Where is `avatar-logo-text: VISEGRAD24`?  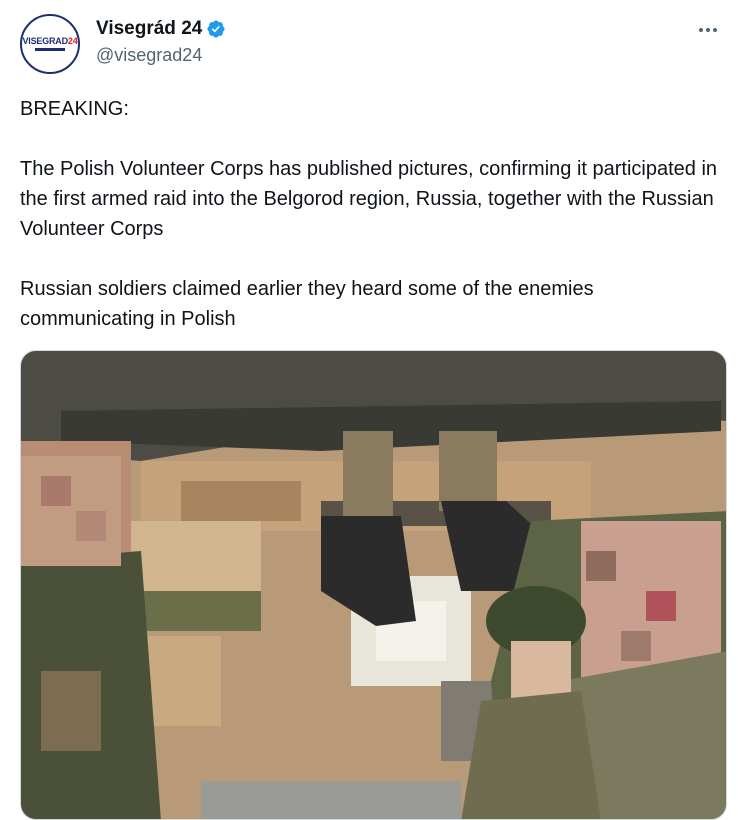
avatar-logo-text: VISEGRAD24 is located at coordinates (50, 41).